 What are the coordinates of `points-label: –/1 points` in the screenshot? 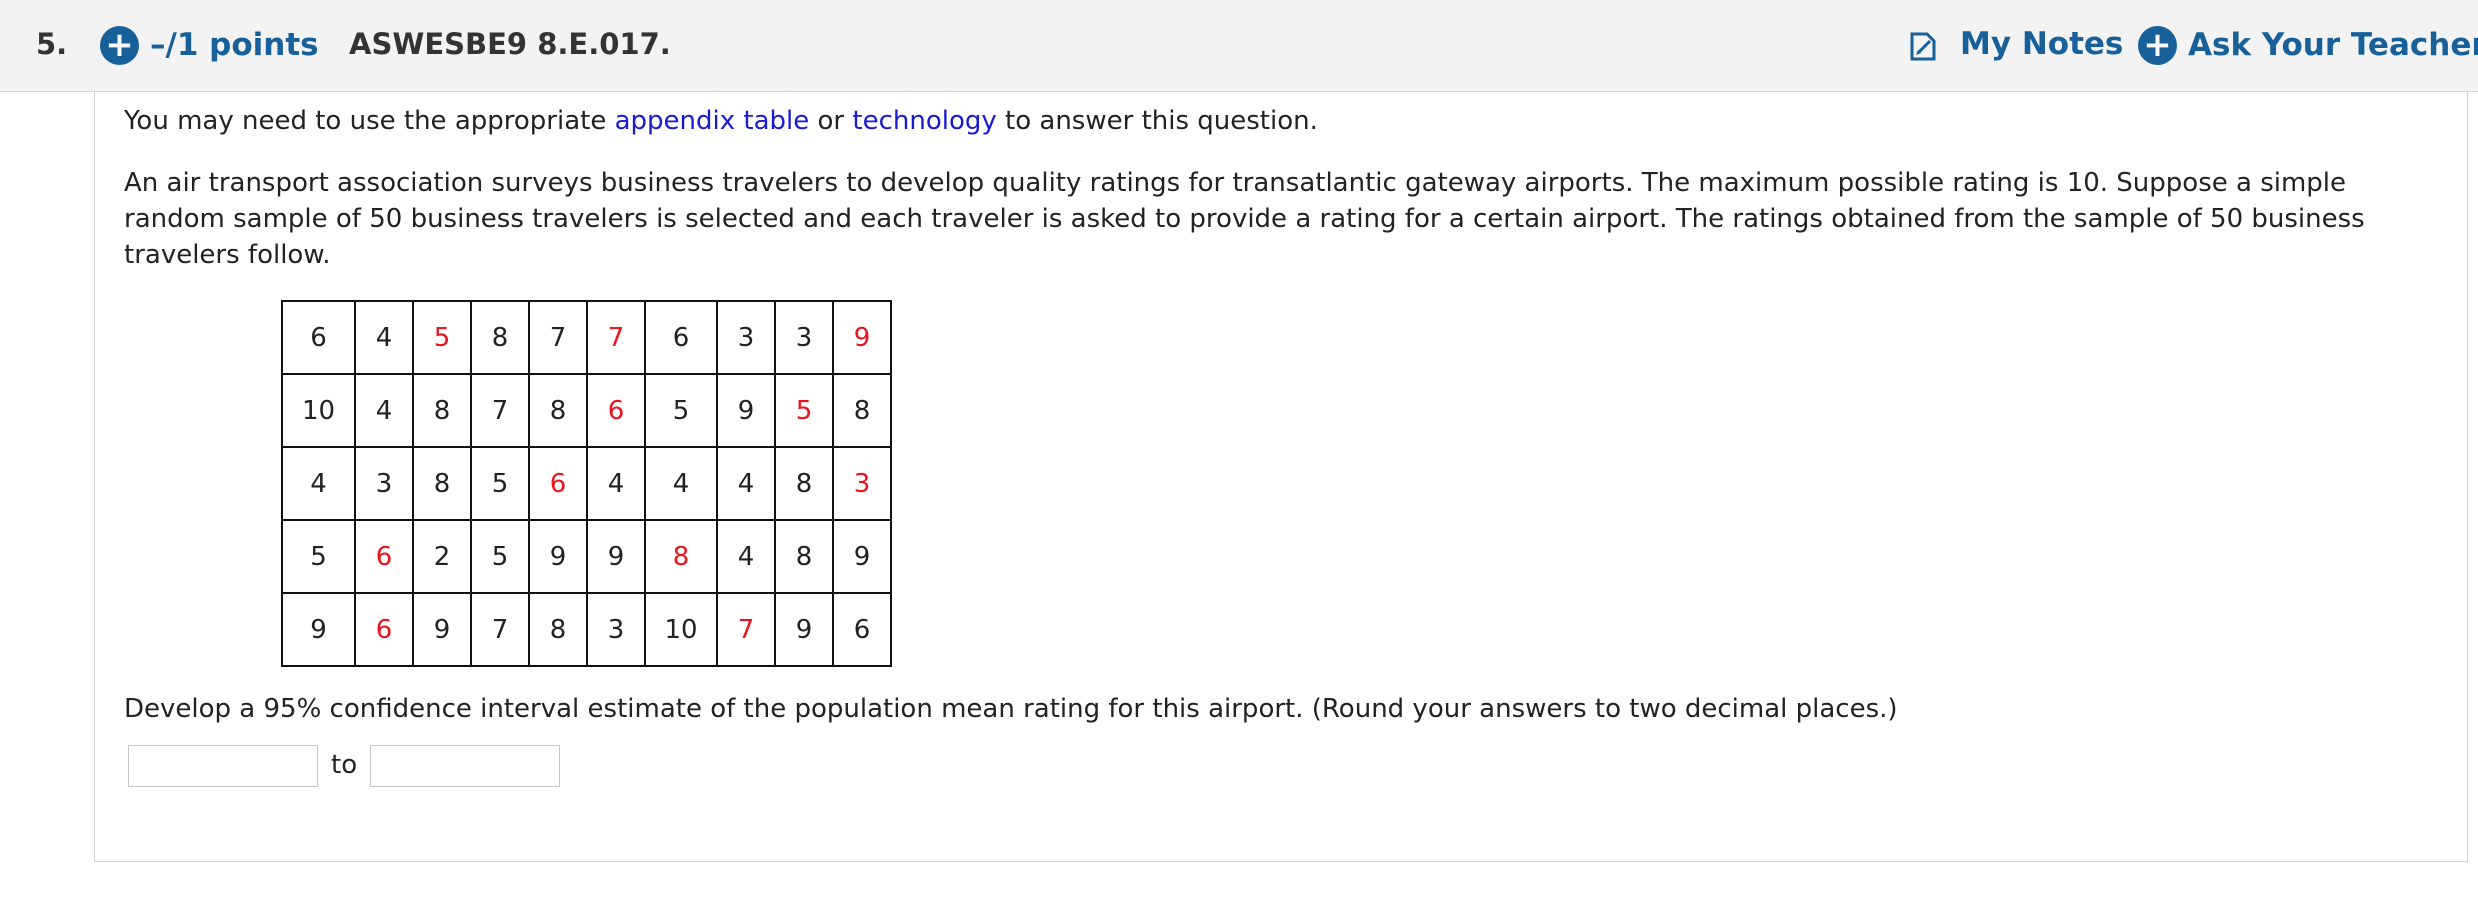 It's located at (234, 45).